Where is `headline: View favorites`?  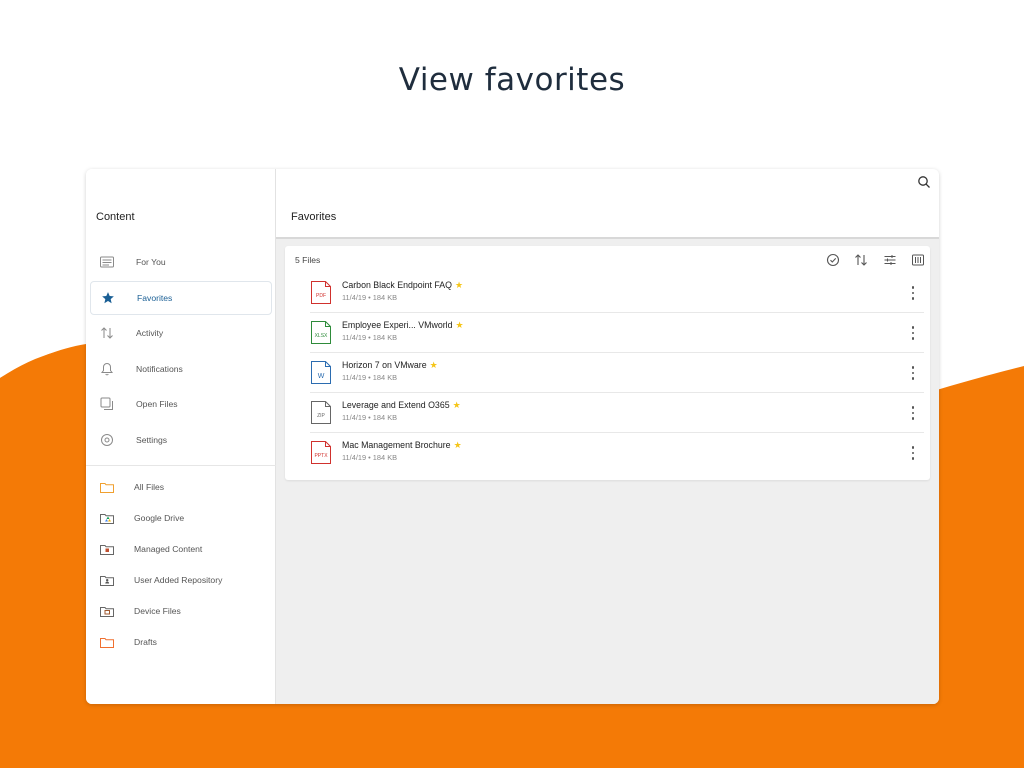 headline: View favorites is located at coordinates (512, 80).